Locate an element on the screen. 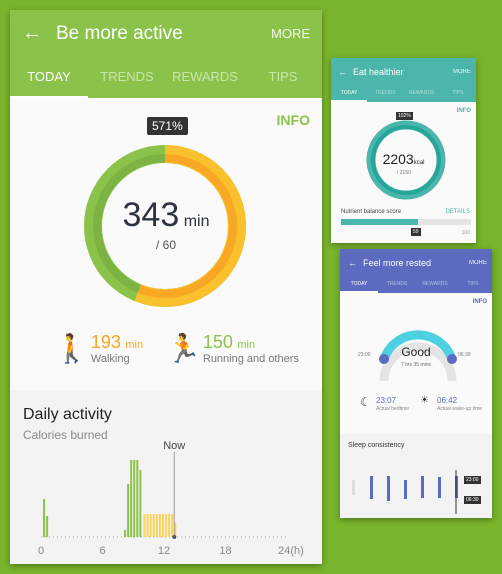  running-label: Running and others is located at coordinates (250, 359).